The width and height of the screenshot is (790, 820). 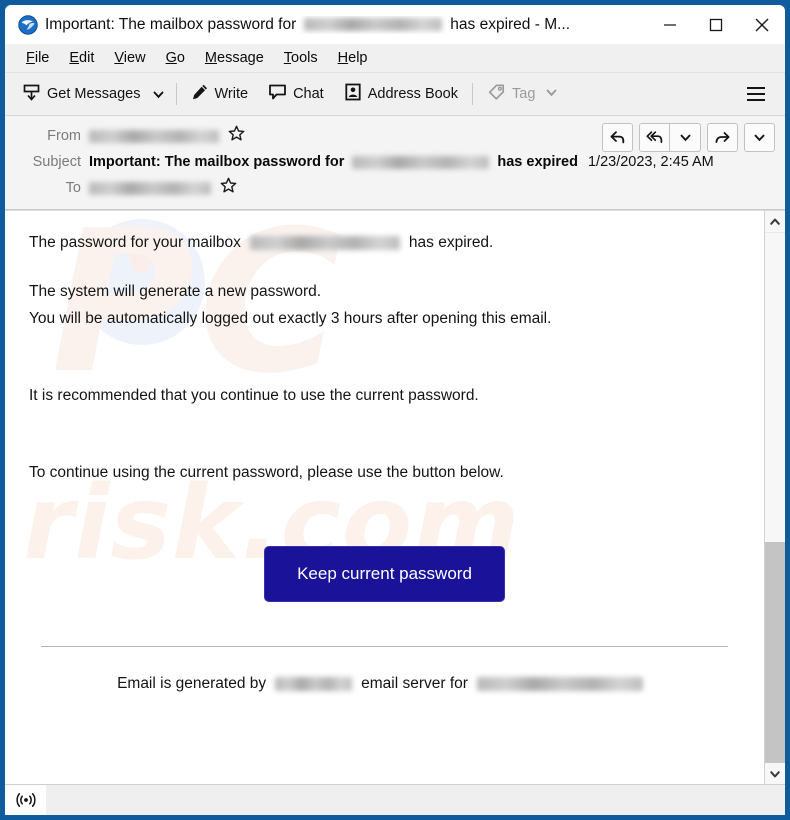 What do you see at coordinates (756, 94) in the screenshot?
I see `hamburger-menu-icon` at bounding box center [756, 94].